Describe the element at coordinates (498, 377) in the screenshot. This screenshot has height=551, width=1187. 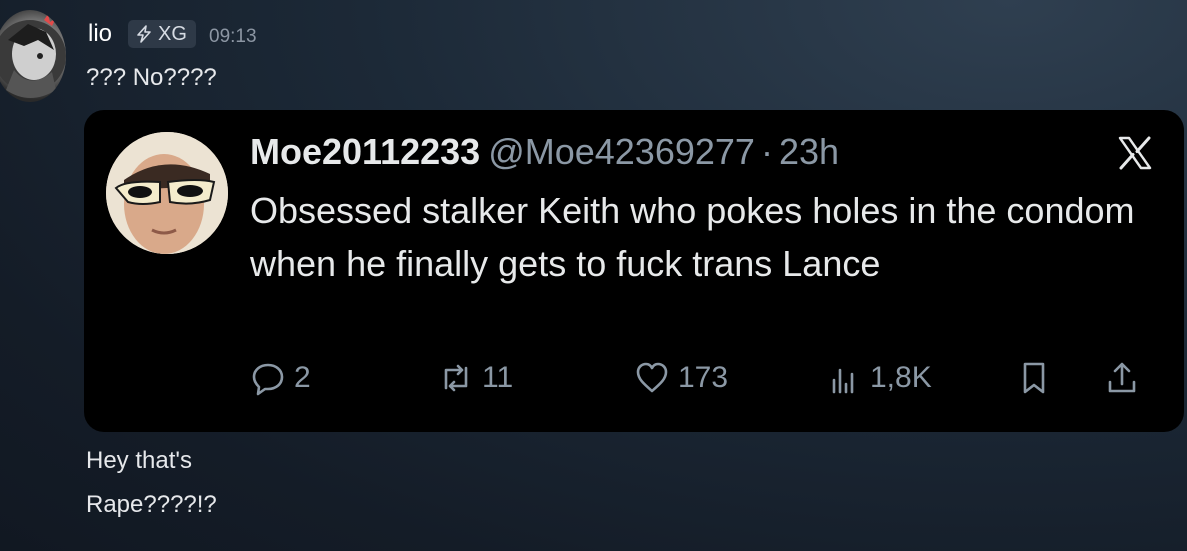
I see `repost-count: 11` at that location.